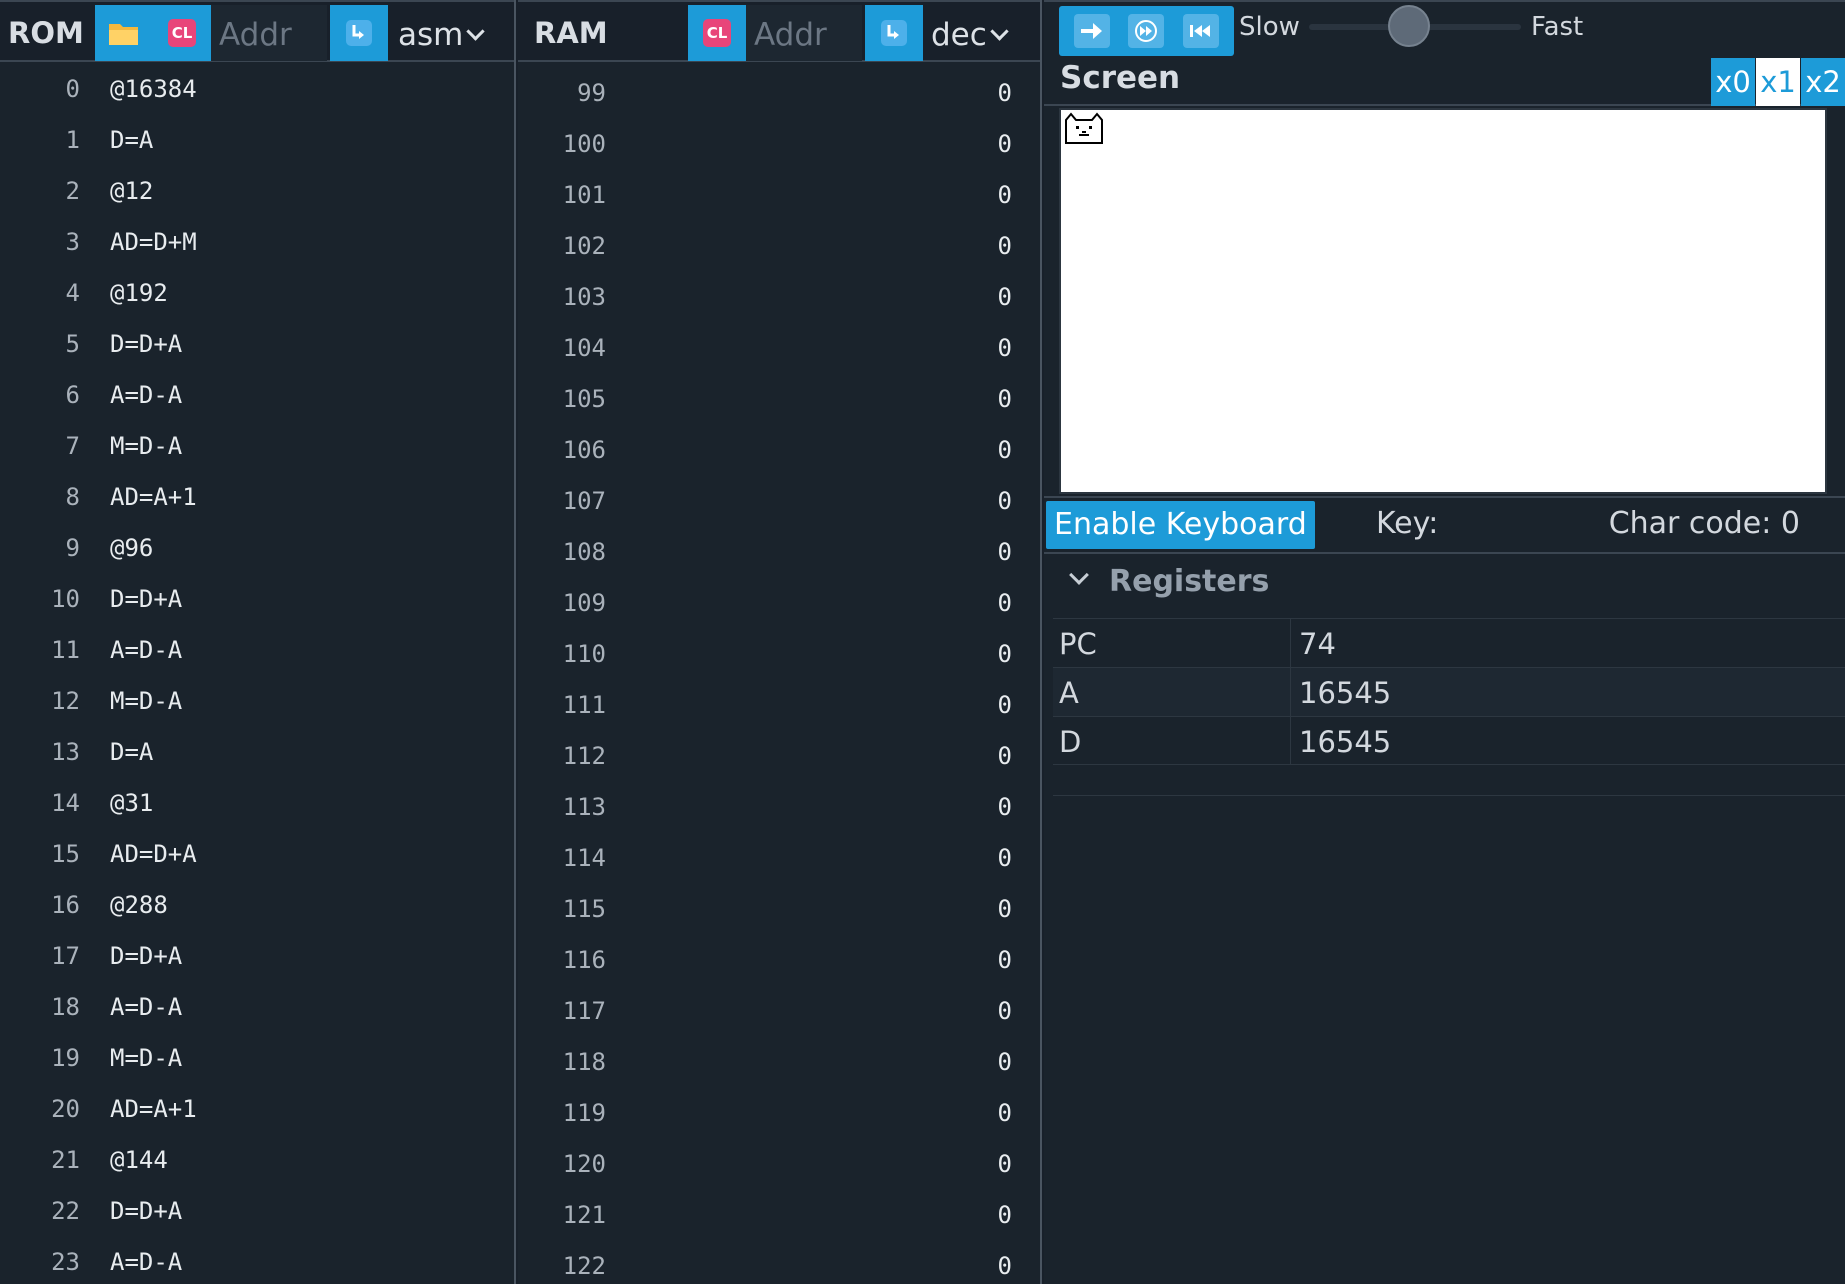 The height and width of the screenshot is (1284, 1845). What do you see at coordinates (257, 1058) in the screenshot?
I see `rom-row: 19 M=D-A` at bounding box center [257, 1058].